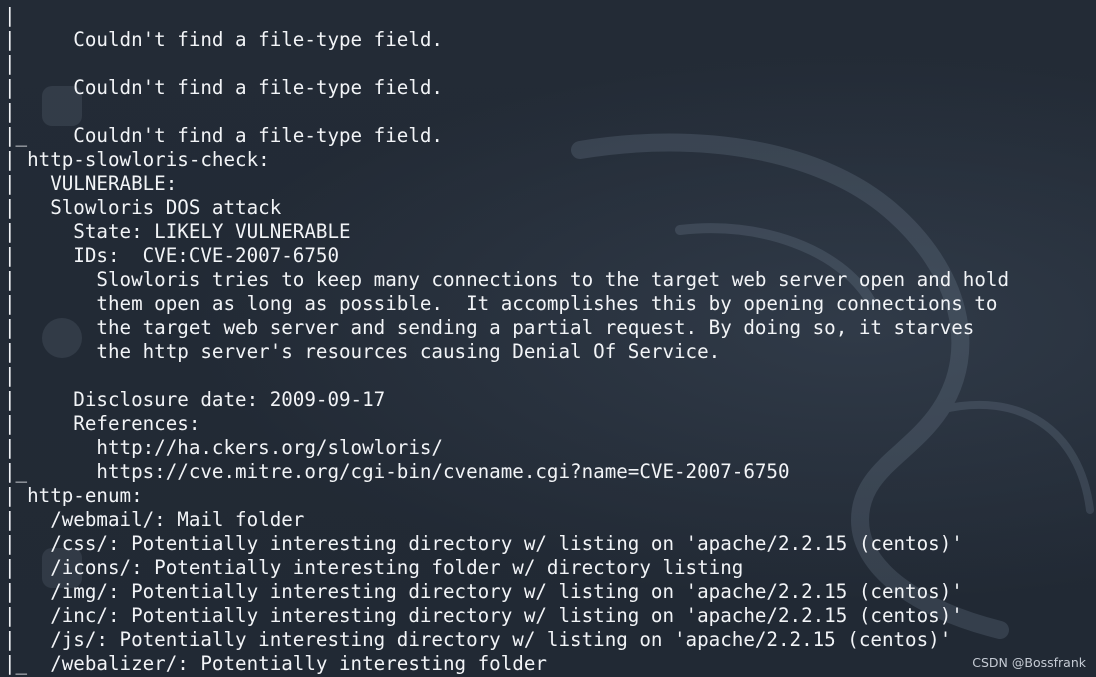 This screenshot has width=1096, height=677. What do you see at coordinates (223, 135) in the screenshot?
I see `terminal-line: |_ Couldn't find a file-type field.` at bounding box center [223, 135].